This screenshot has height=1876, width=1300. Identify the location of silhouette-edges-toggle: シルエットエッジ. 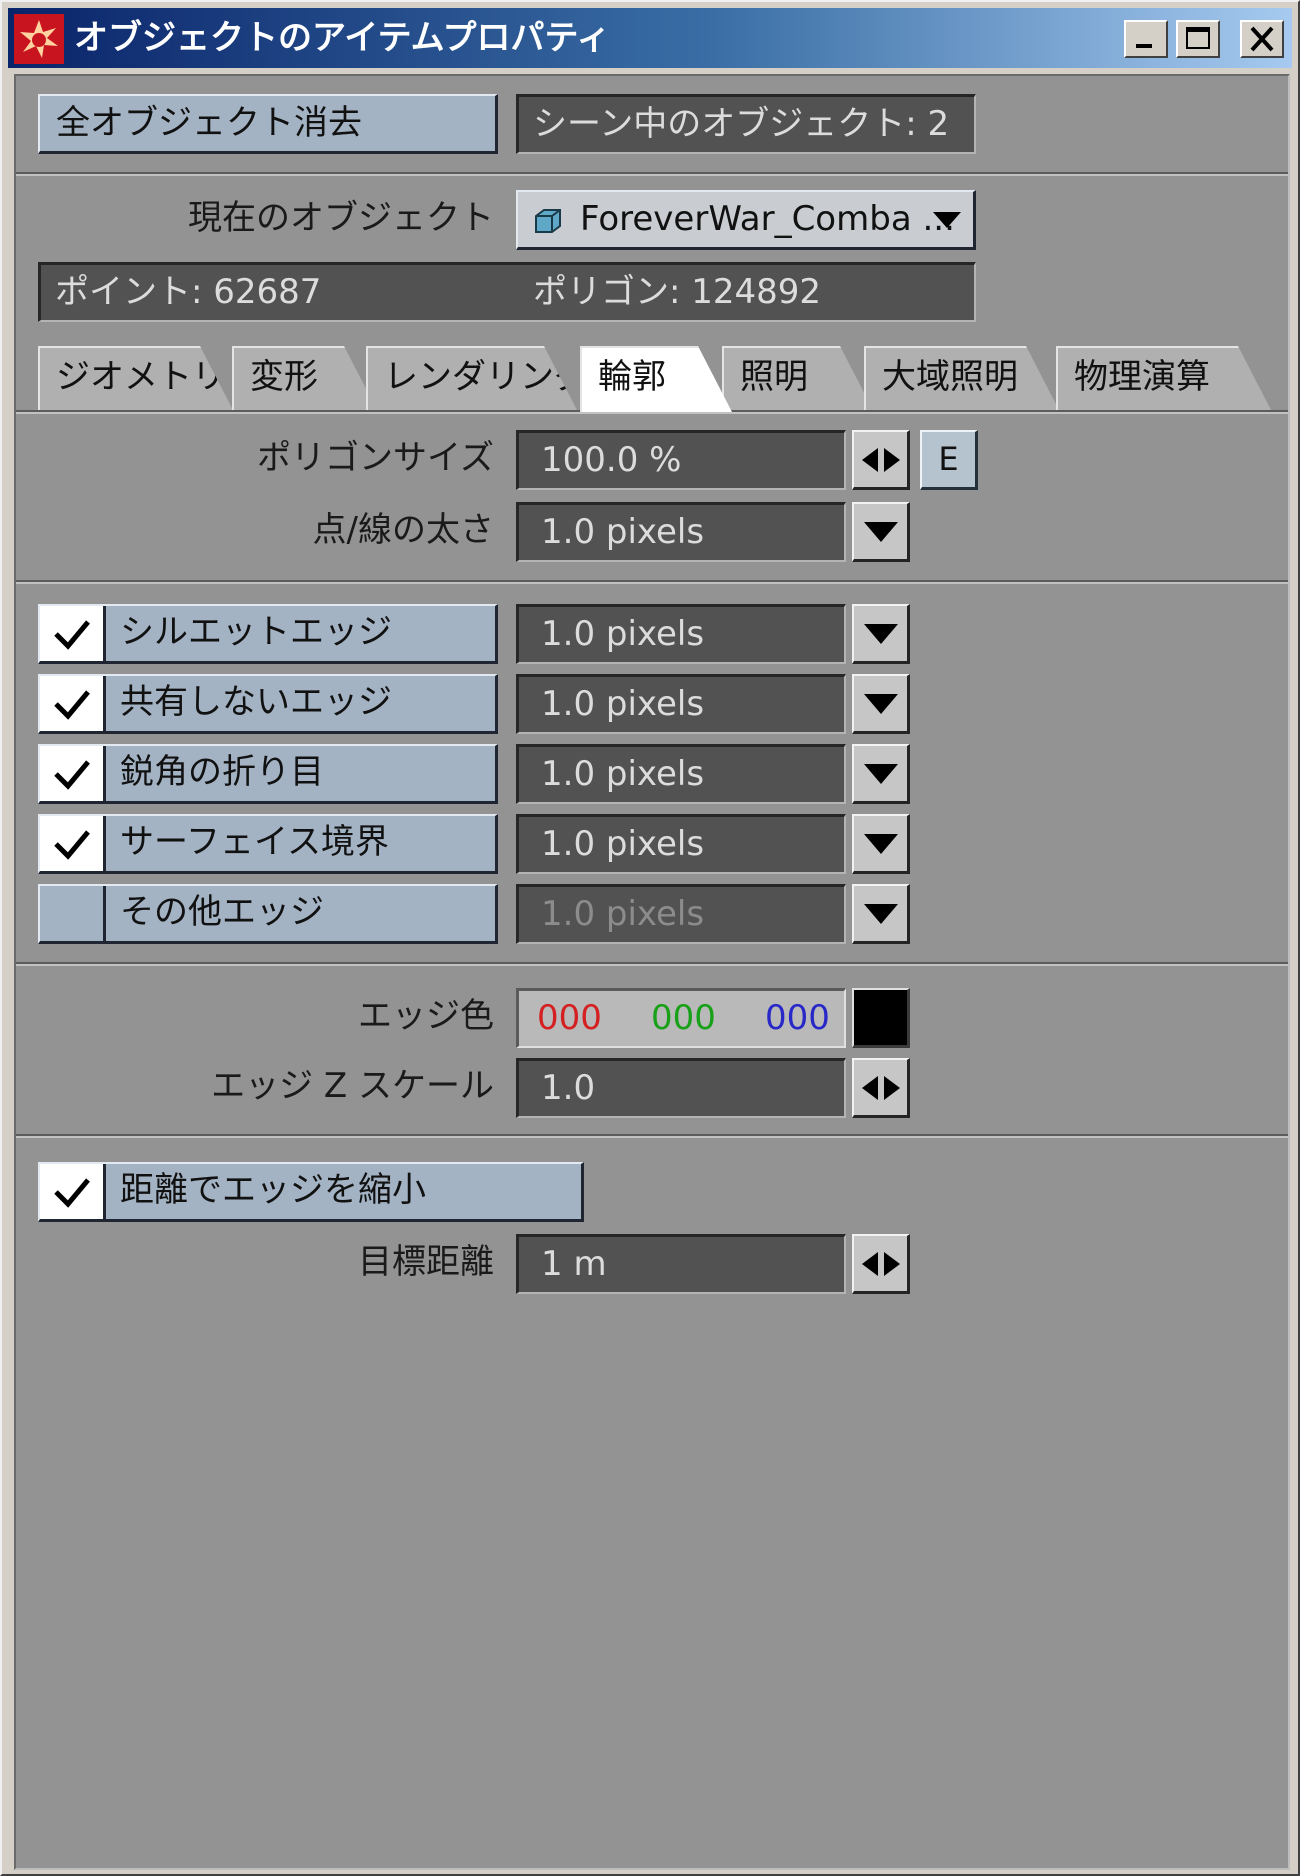
(268, 634).